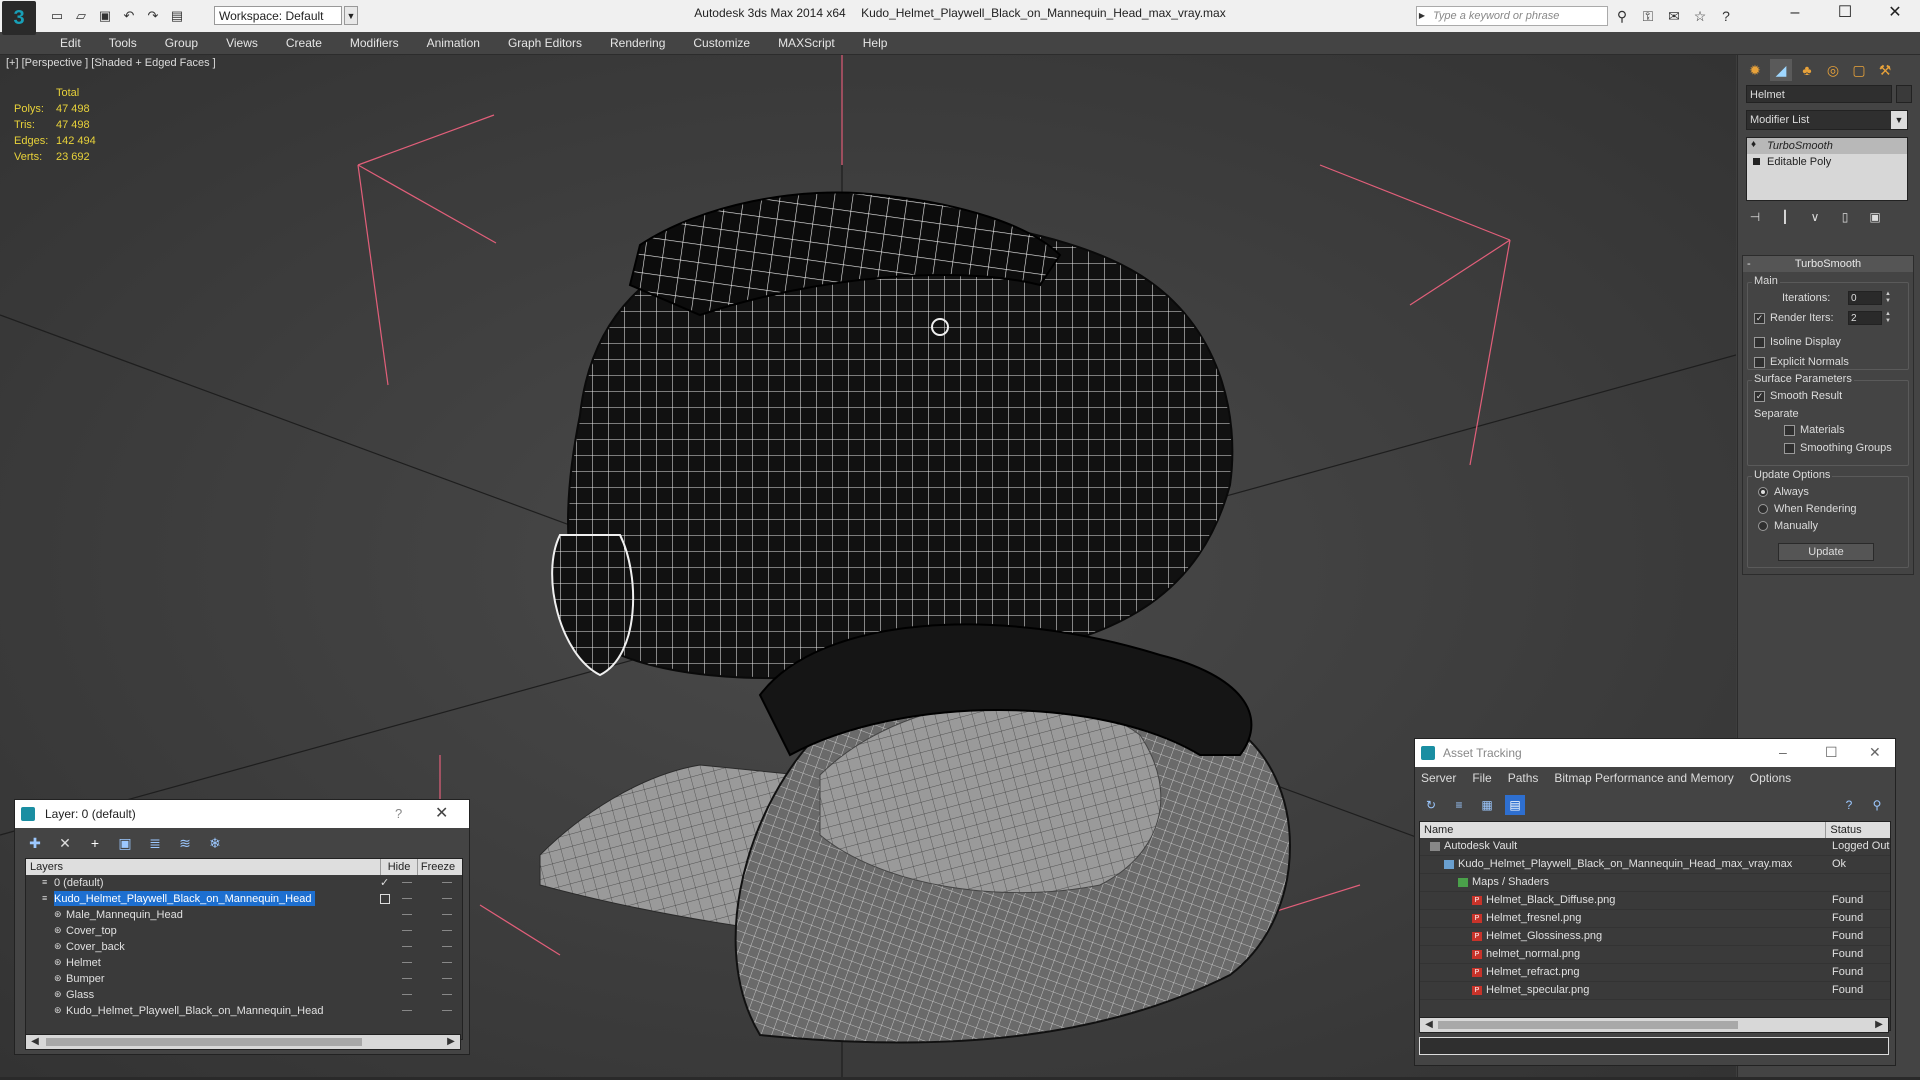 This screenshot has width=1920, height=1080. What do you see at coordinates (1755, 217) in the screenshot?
I see `pin-stack-icon: ⊣` at bounding box center [1755, 217].